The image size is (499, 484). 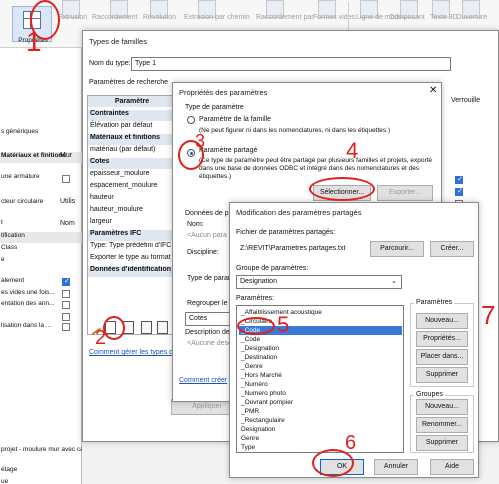 What do you see at coordinates (429, 394) in the screenshot?
I see `groups-title: Groupes` at bounding box center [429, 394].